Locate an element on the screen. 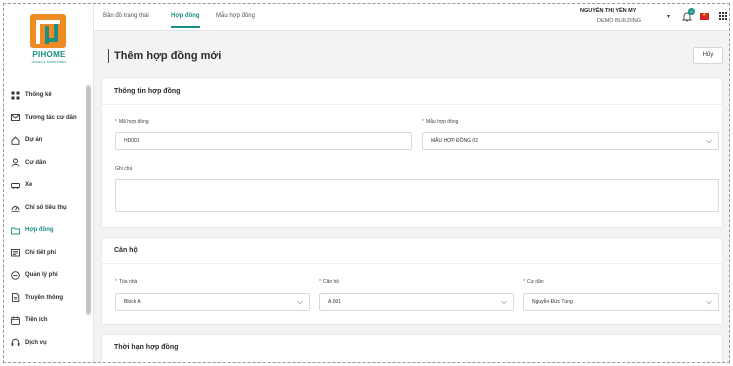 The width and height of the screenshot is (733, 366). car-icon is located at coordinates (15, 185).